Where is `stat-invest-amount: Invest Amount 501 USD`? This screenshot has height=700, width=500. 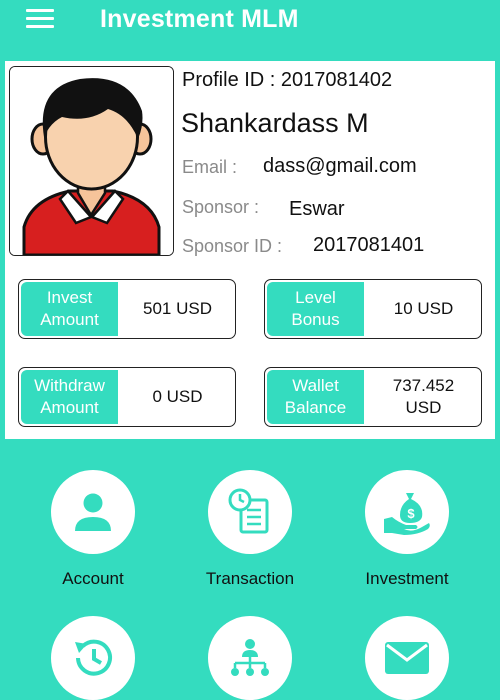
stat-invest-amount: Invest Amount 501 USD is located at coordinates (127, 309).